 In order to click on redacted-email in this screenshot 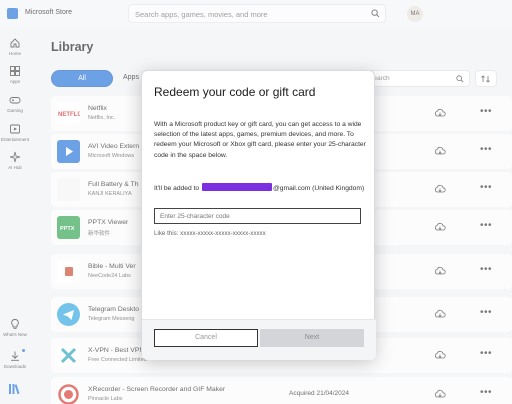, I will do `click(237, 187)`.